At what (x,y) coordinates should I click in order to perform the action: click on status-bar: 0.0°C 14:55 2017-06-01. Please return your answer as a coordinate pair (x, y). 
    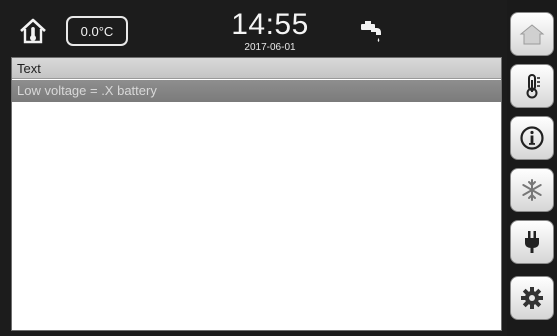
    Looking at the image, I should click on (256, 31).